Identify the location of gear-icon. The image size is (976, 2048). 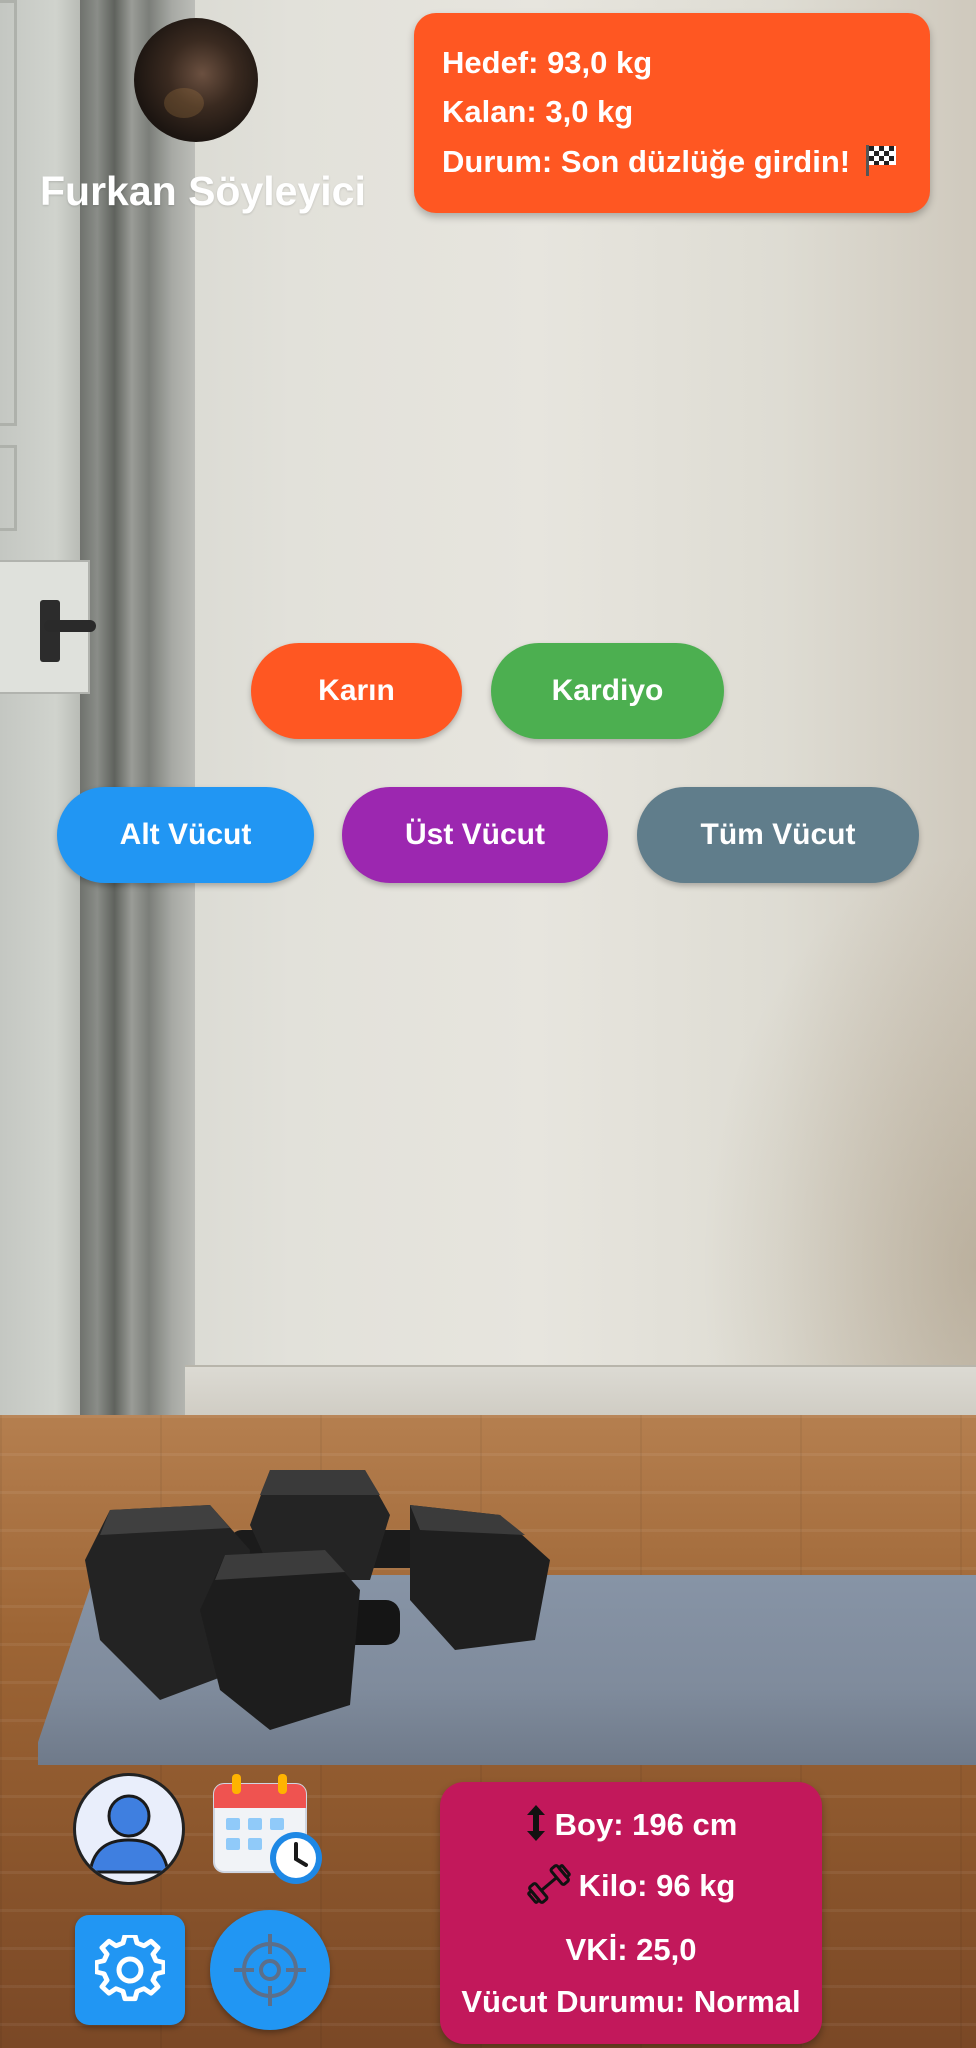
(130, 1968).